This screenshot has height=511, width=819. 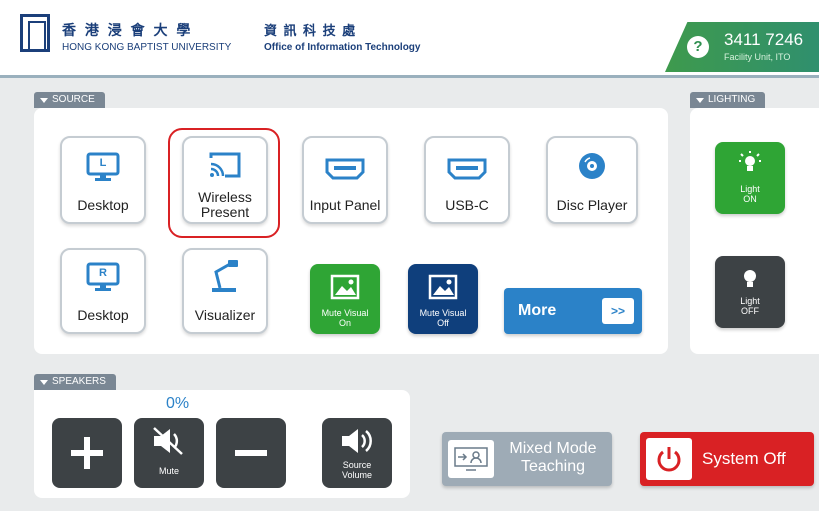 What do you see at coordinates (443, 318) in the screenshot?
I see `mute-visual-off-label: Mute Visual Off` at bounding box center [443, 318].